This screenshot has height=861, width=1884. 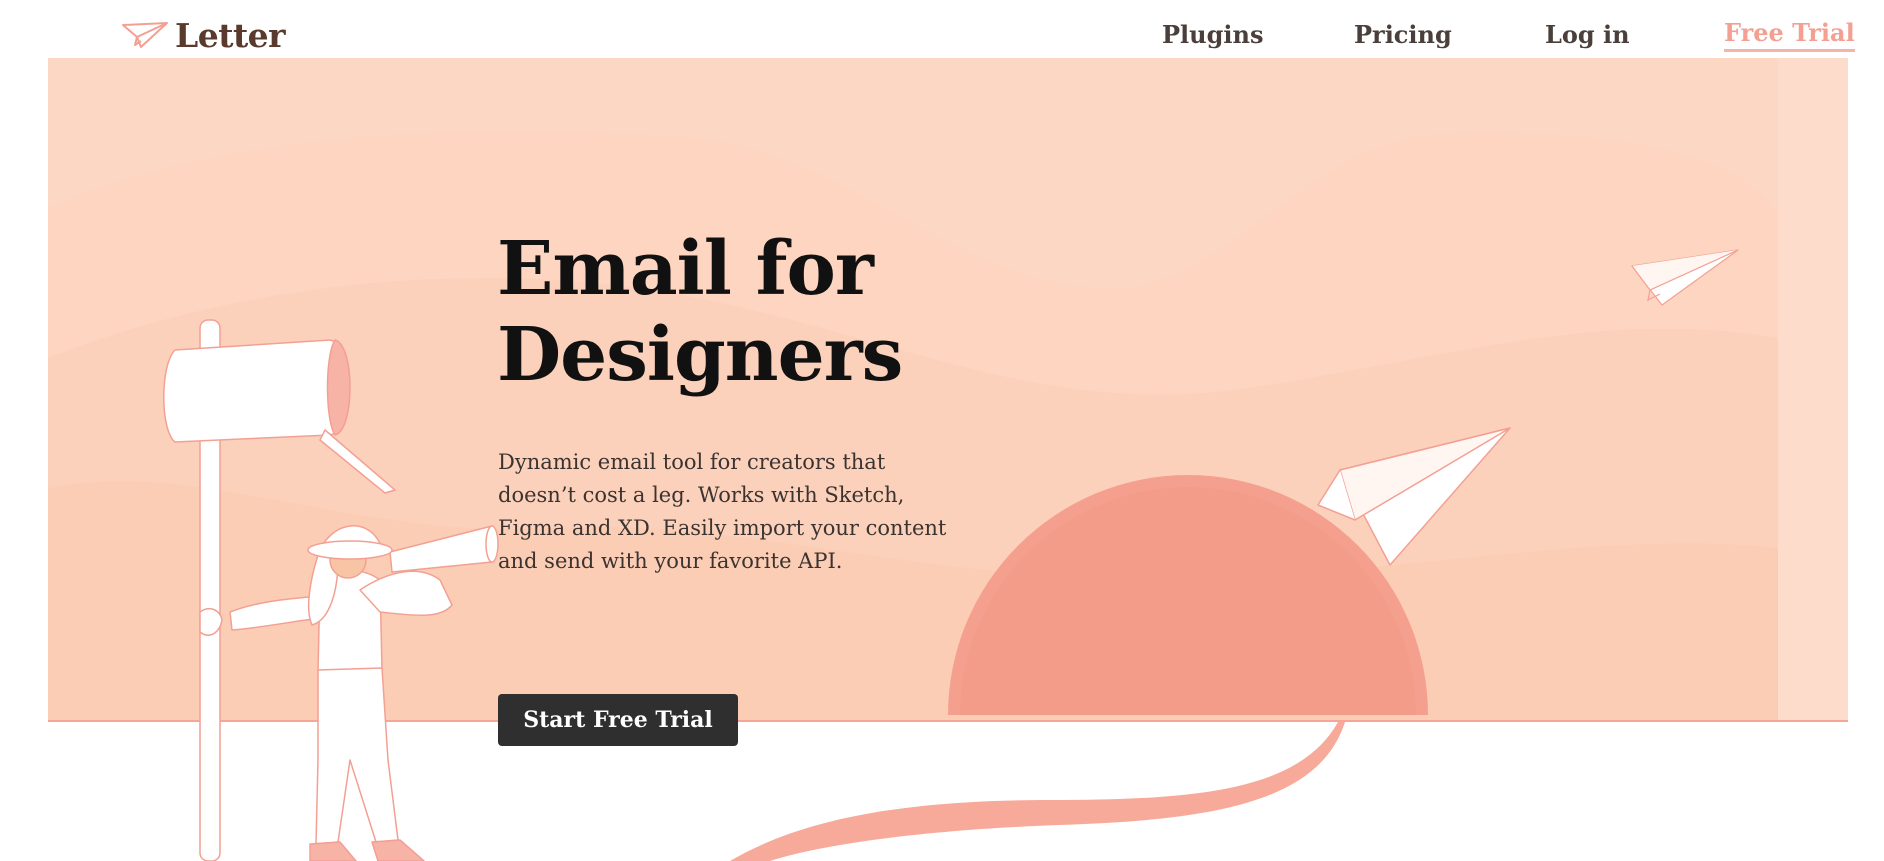 I want to click on hero-title-line-2: Designers, so click(x=700, y=355).